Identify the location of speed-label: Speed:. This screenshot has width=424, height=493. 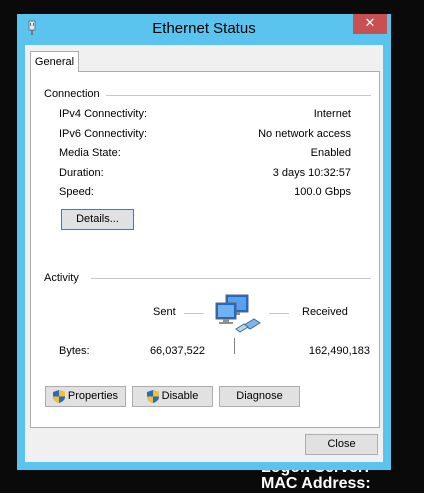
(76, 192).